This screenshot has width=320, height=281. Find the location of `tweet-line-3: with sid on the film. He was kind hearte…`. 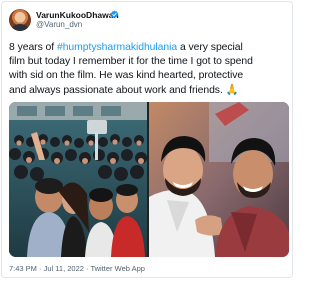

tweet-line-3: with sid on the film. He was kind hearte… is located at coordinates (126, 76).